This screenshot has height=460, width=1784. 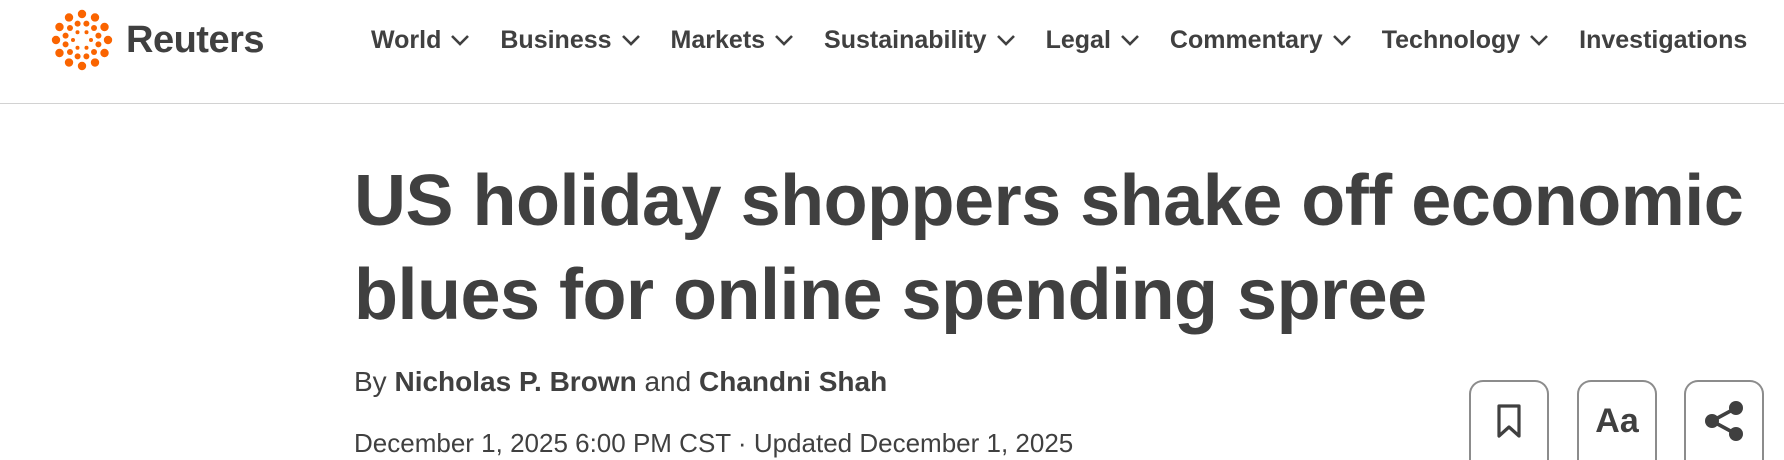 I want to click on nav-item-label: Technology, so click(x=1451, y=39).